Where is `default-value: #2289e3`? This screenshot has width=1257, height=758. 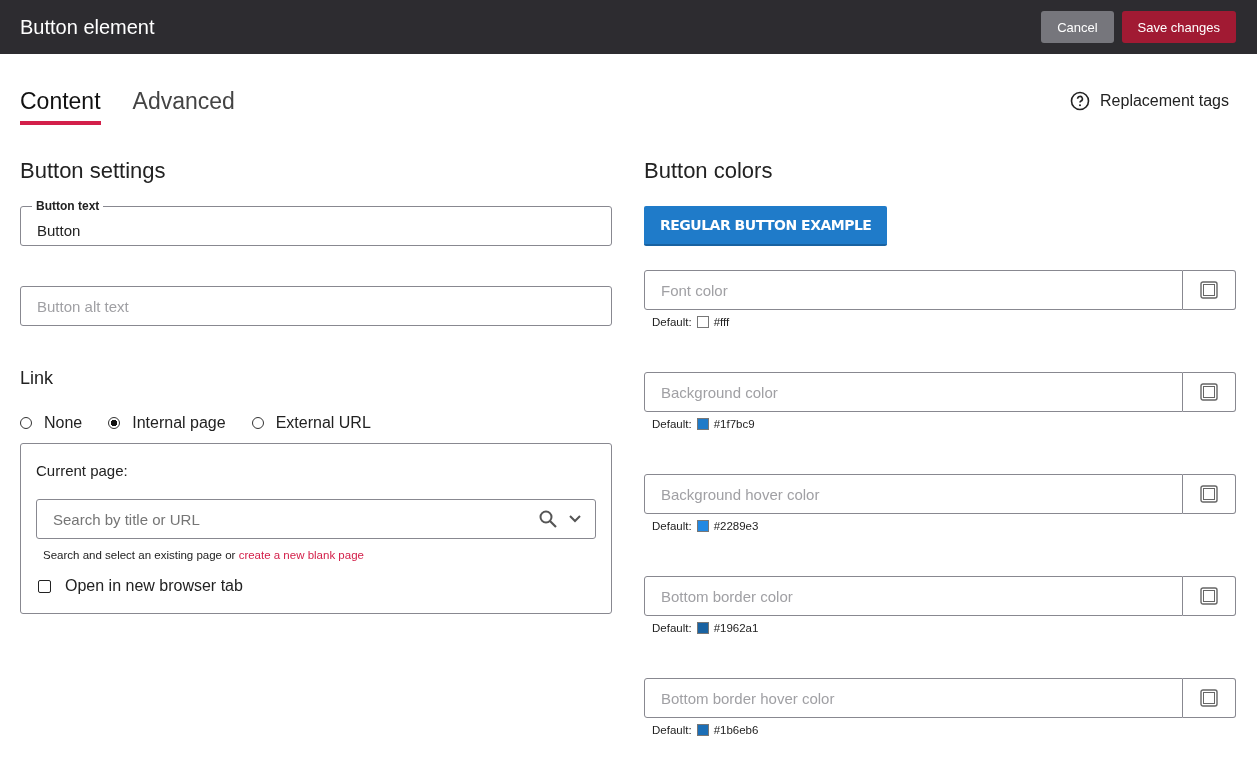
default-value: #2289e3 is located at coordinates (736, 526).